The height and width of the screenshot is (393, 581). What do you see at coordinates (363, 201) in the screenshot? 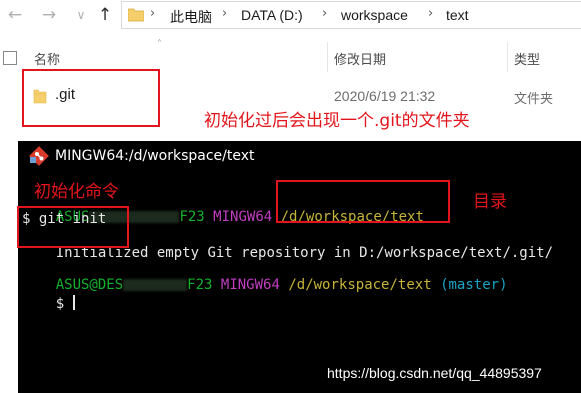
I see `directory-highlight-box` at bounding box center [363, 201].